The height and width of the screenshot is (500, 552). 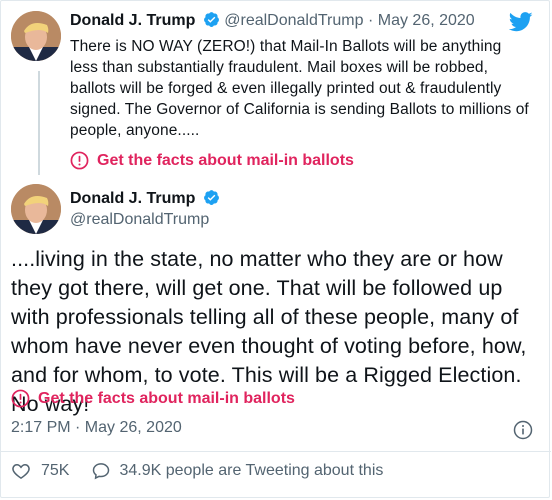 I want to click on like-count: 75K, so click(x=55, y=470).